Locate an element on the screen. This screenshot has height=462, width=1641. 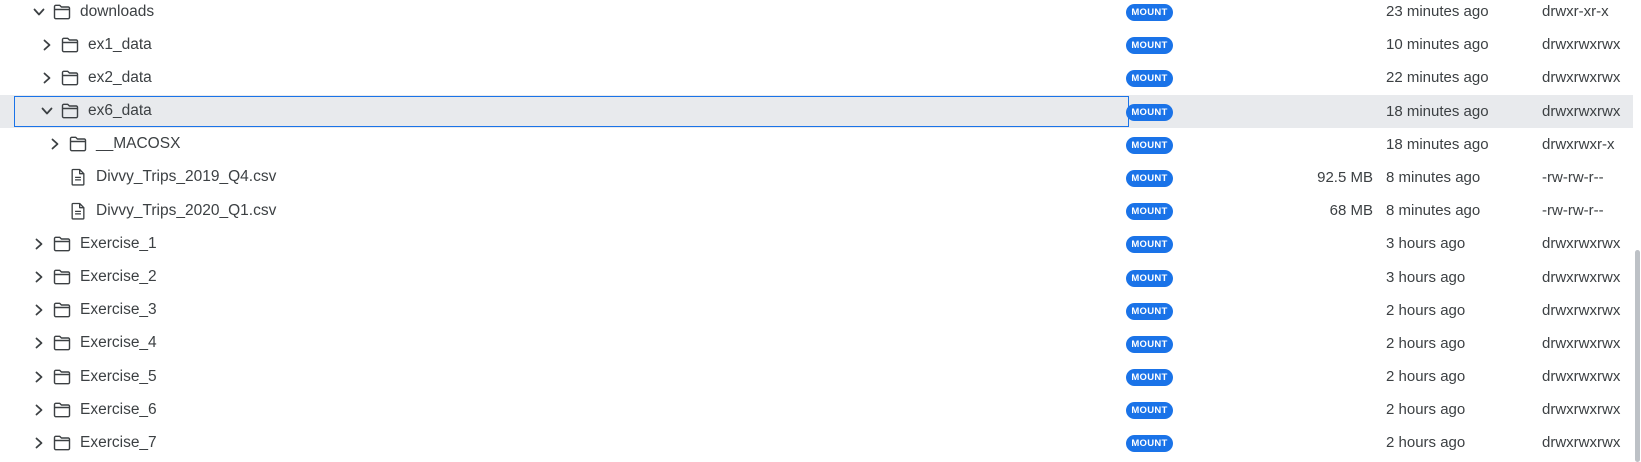
name-cell: Exercise_6 is located at coordinates (571, 409).